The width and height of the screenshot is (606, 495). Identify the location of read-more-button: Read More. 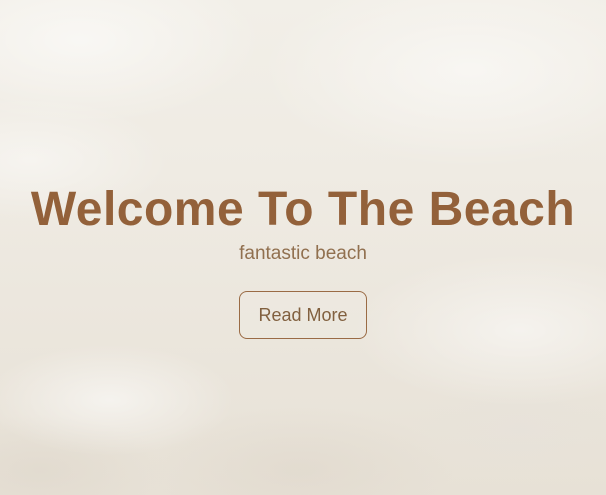
(303, 315).